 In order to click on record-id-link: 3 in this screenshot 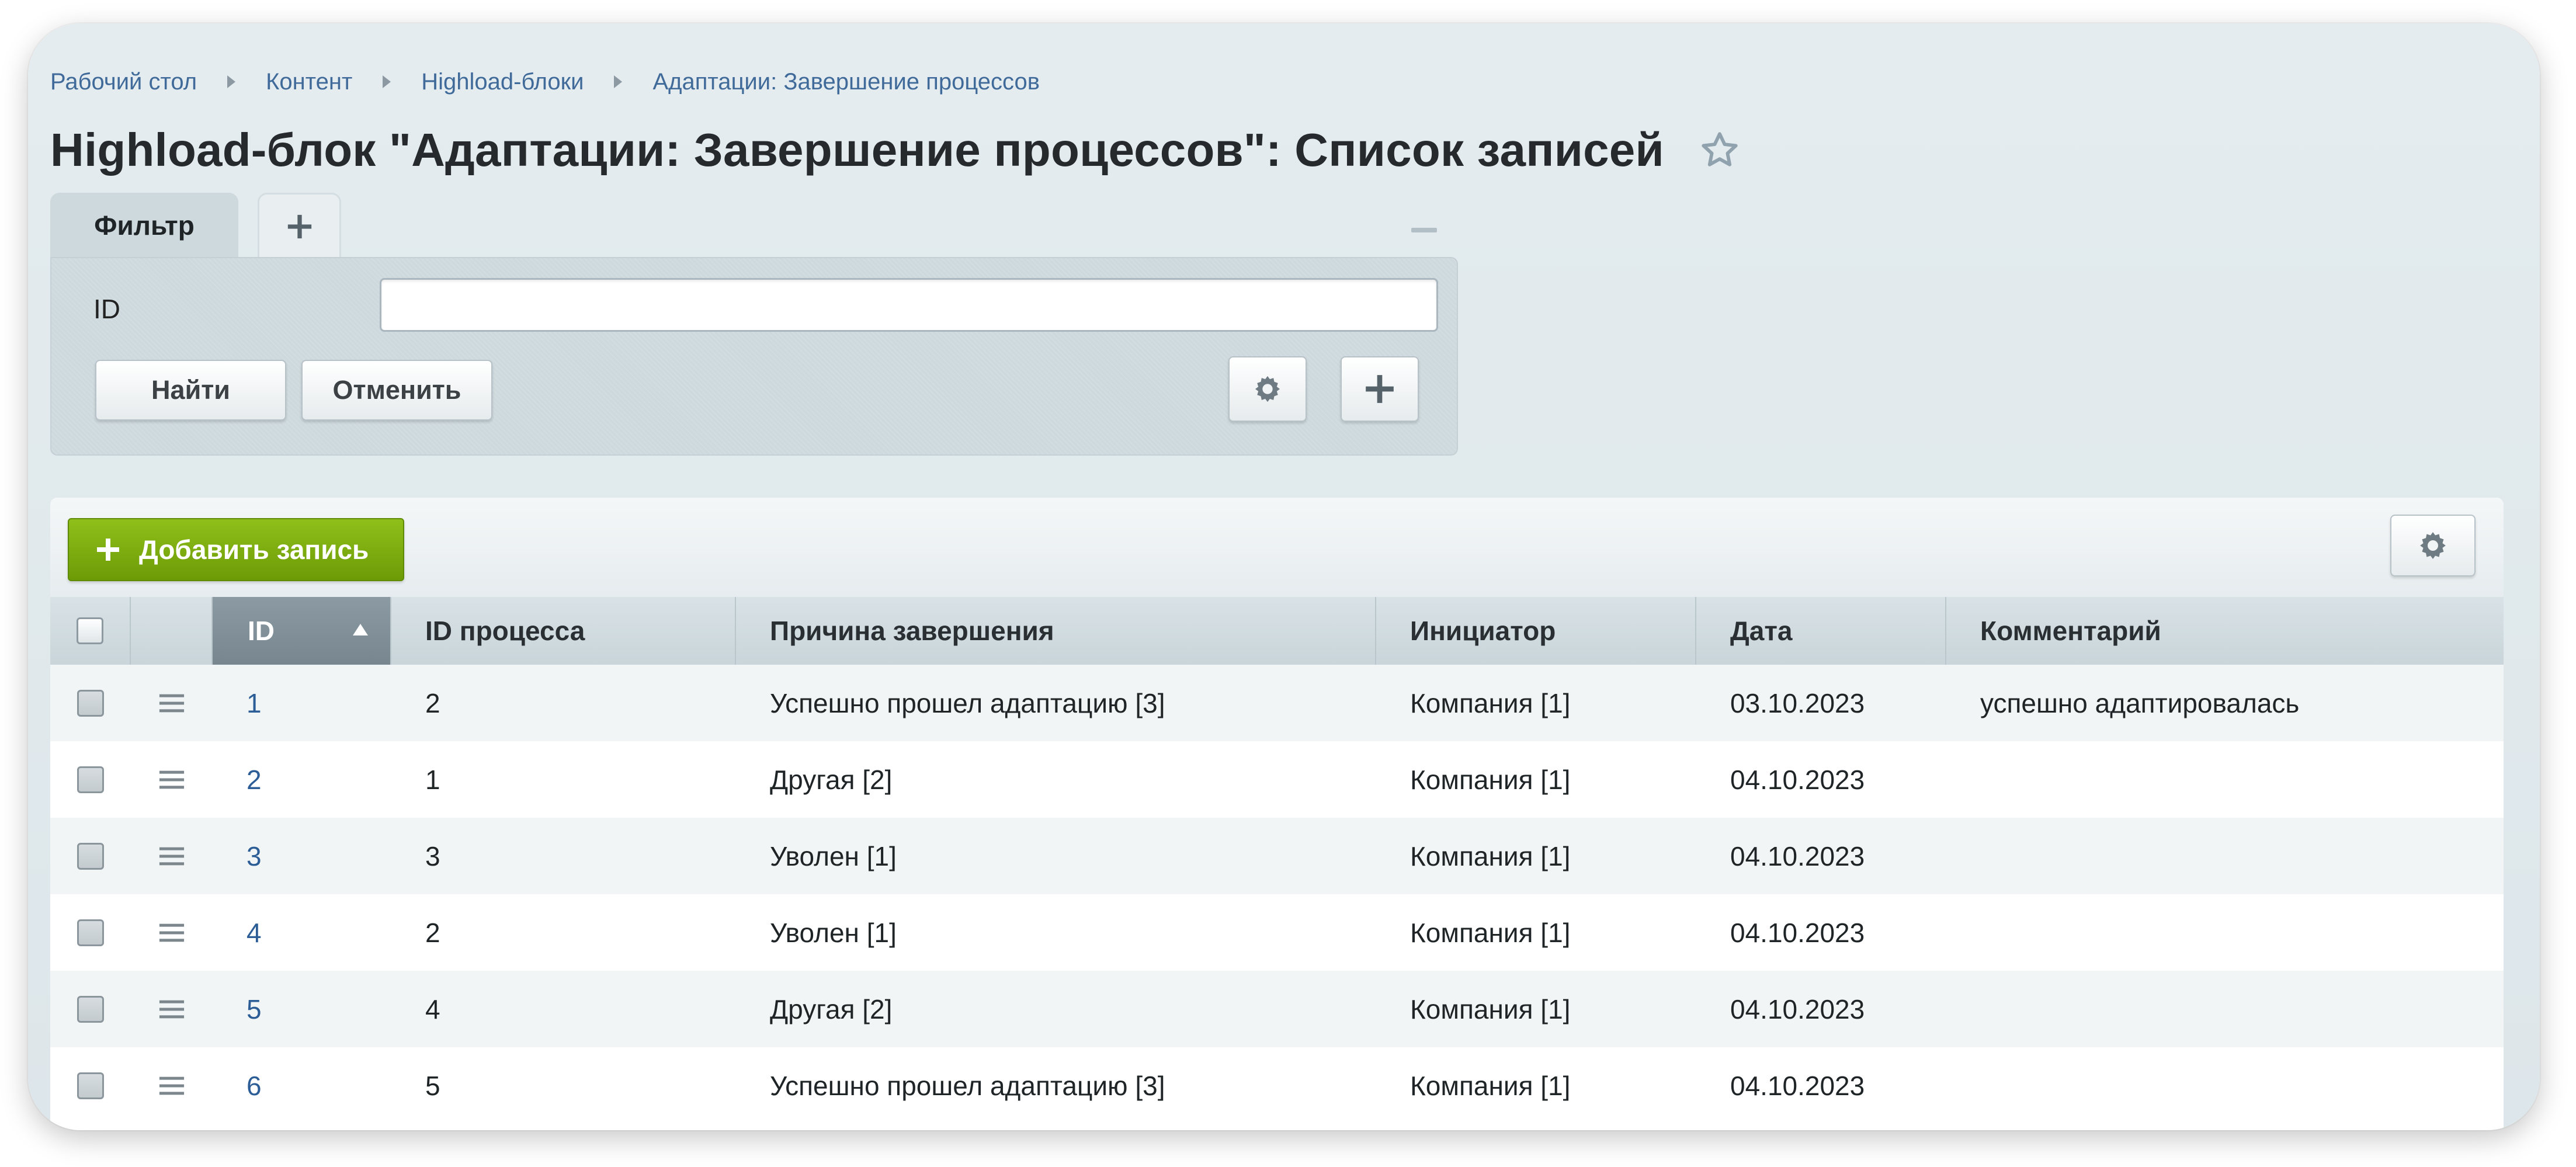, I will do `click(254, 856)`.